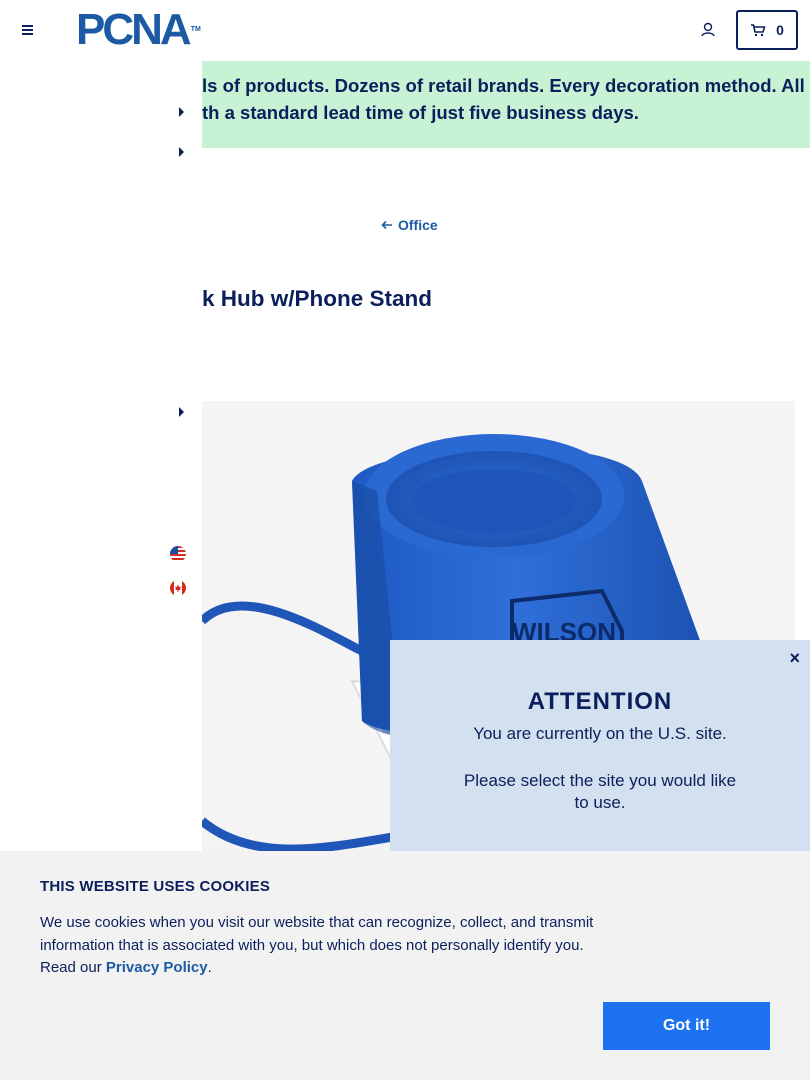  I want to click on back-link-label: Office, so click(418, 225).